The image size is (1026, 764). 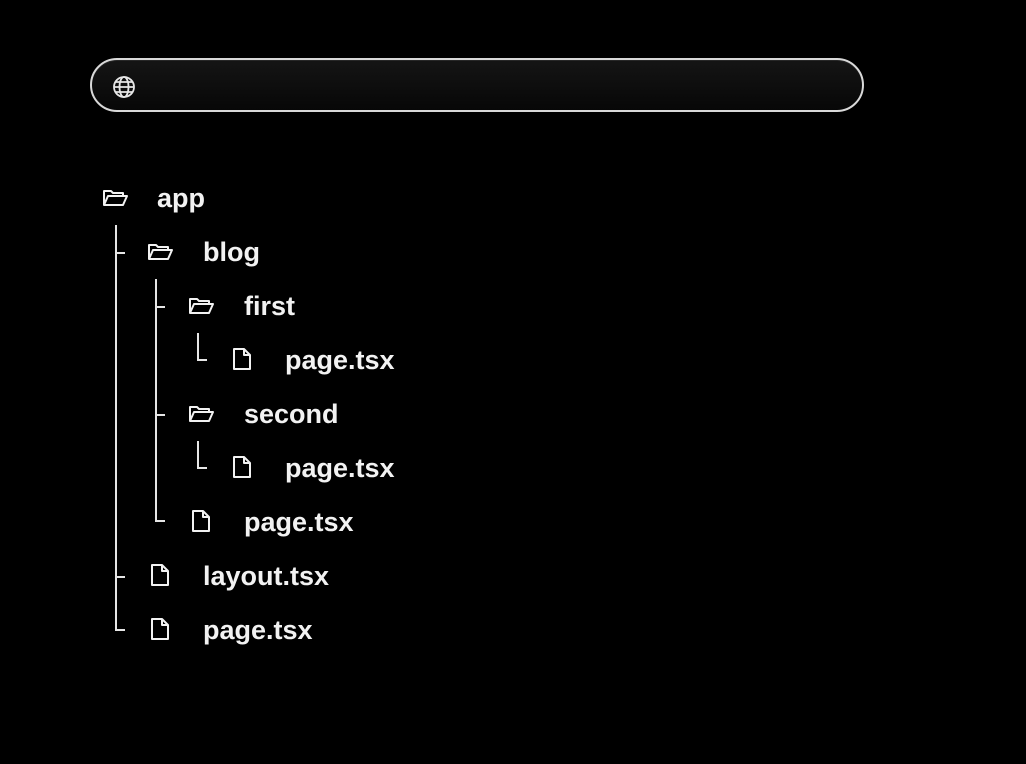 What do you see at coordinates (291, 414) in the screenshot?
I see `tree-item-label: second` at bounding box center [291, 414].